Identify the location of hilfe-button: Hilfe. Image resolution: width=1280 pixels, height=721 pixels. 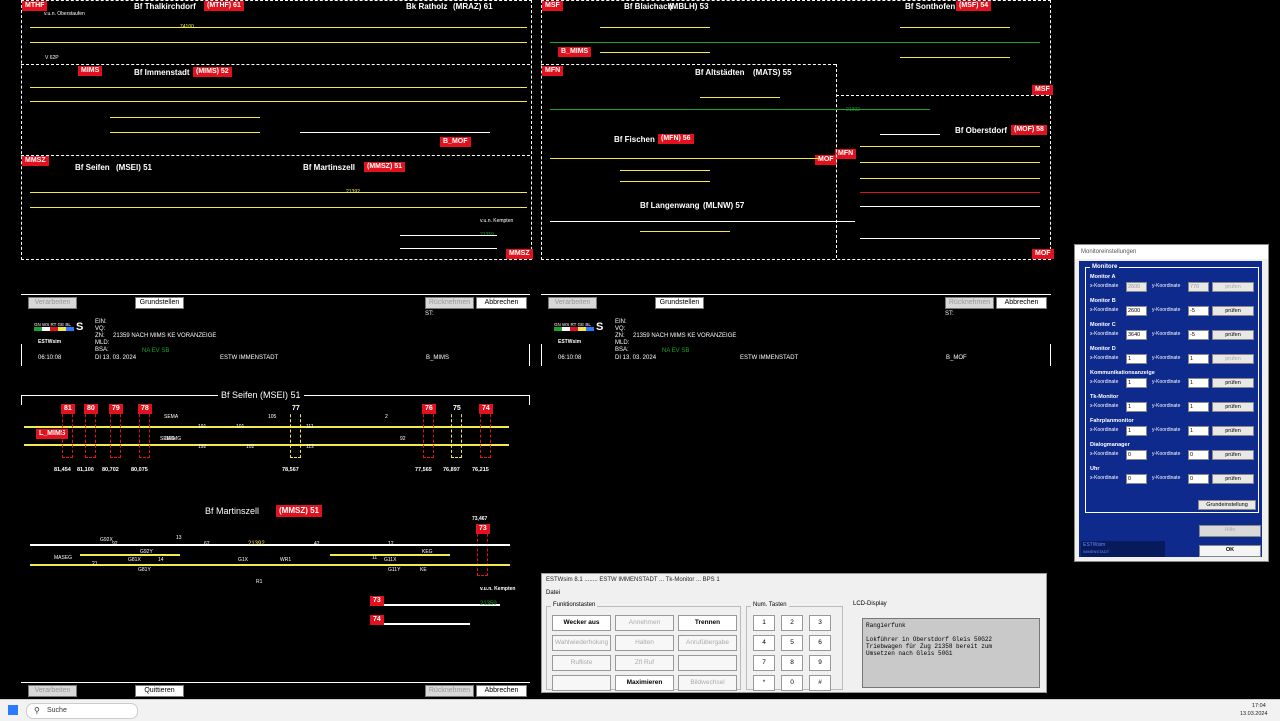
(1230, 531).